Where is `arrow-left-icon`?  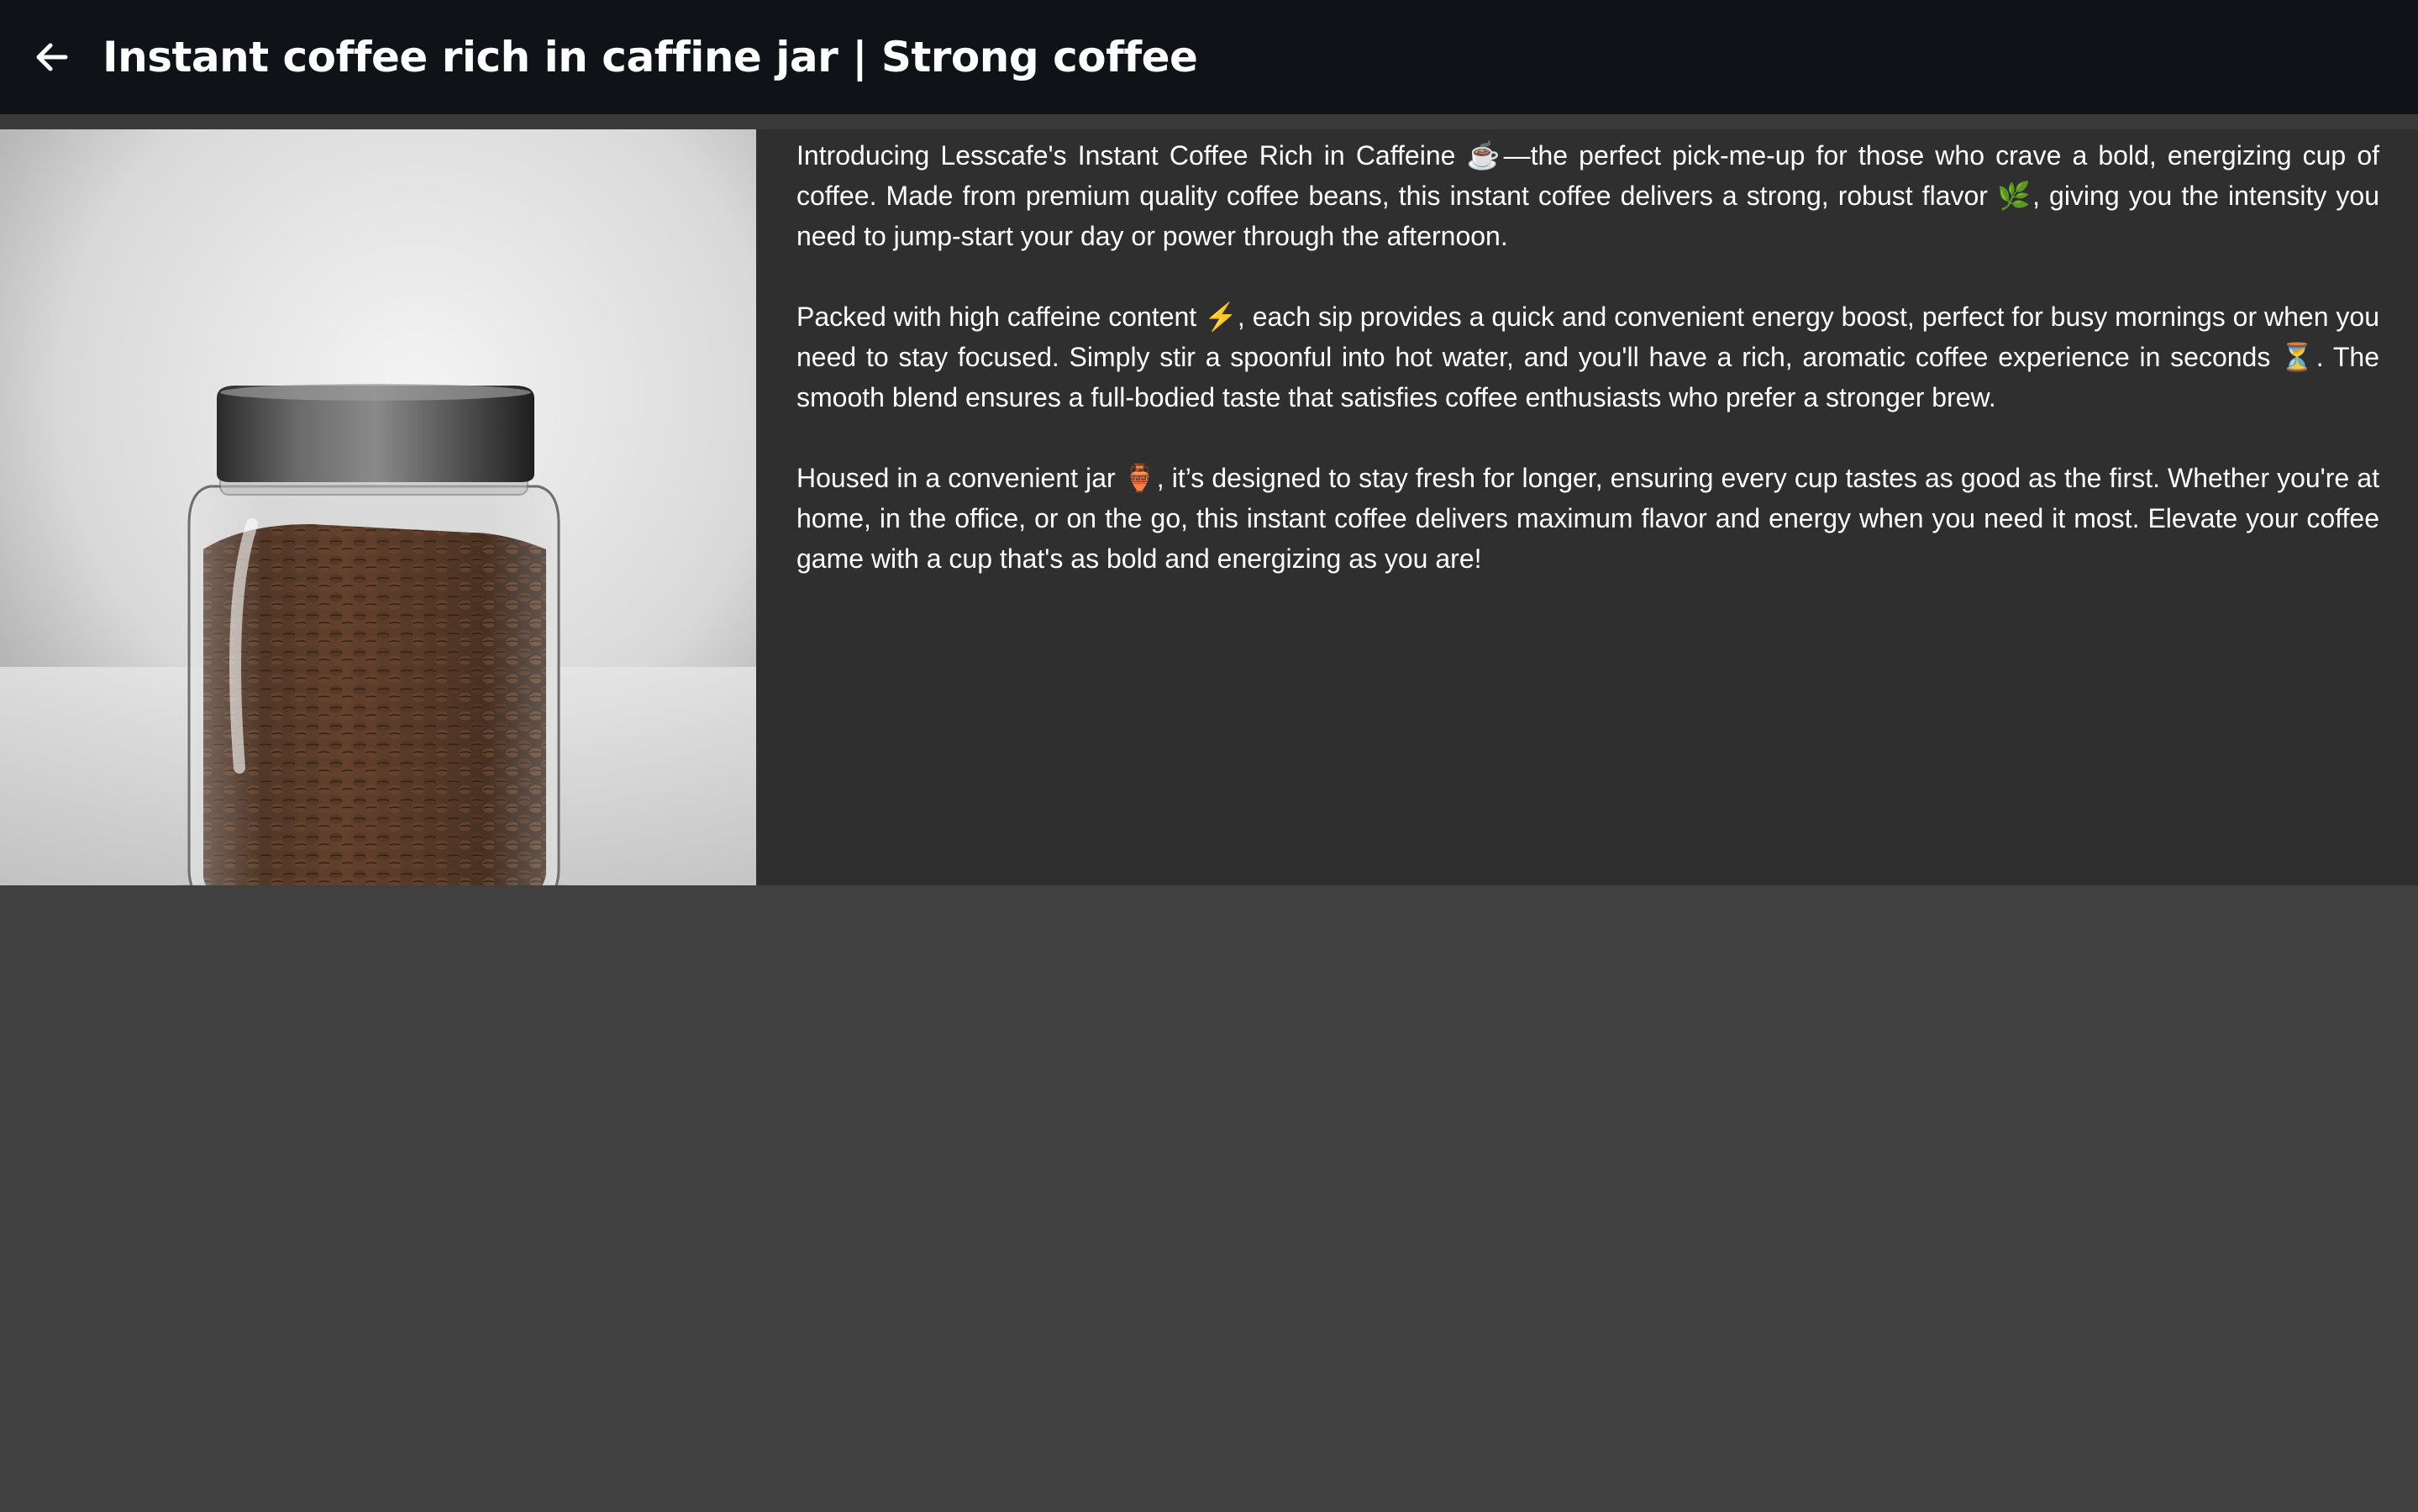
arrow-left-icon is located at coordinates (52, 57).